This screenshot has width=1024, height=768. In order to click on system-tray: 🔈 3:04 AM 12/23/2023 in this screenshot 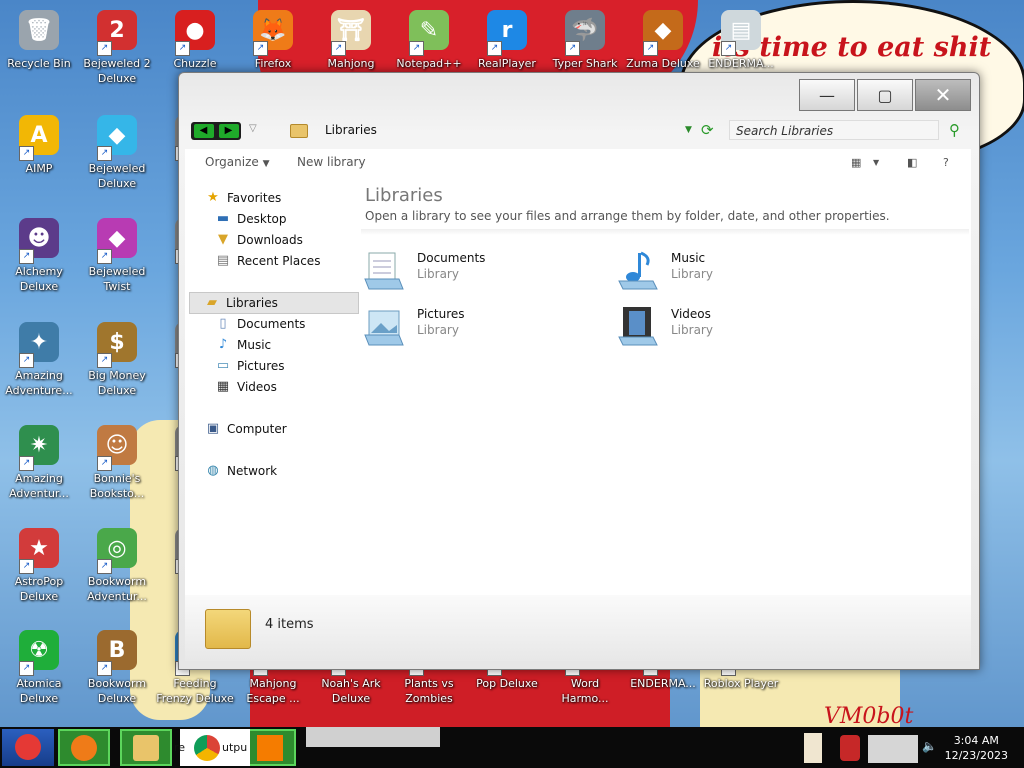, I will do `click(914, 747)`.